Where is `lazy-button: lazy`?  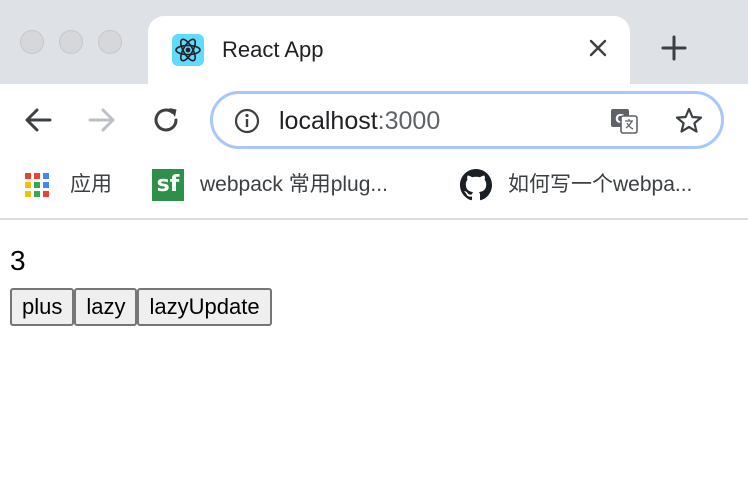 lazy-button: lazy is located at coordinates (106, 307).